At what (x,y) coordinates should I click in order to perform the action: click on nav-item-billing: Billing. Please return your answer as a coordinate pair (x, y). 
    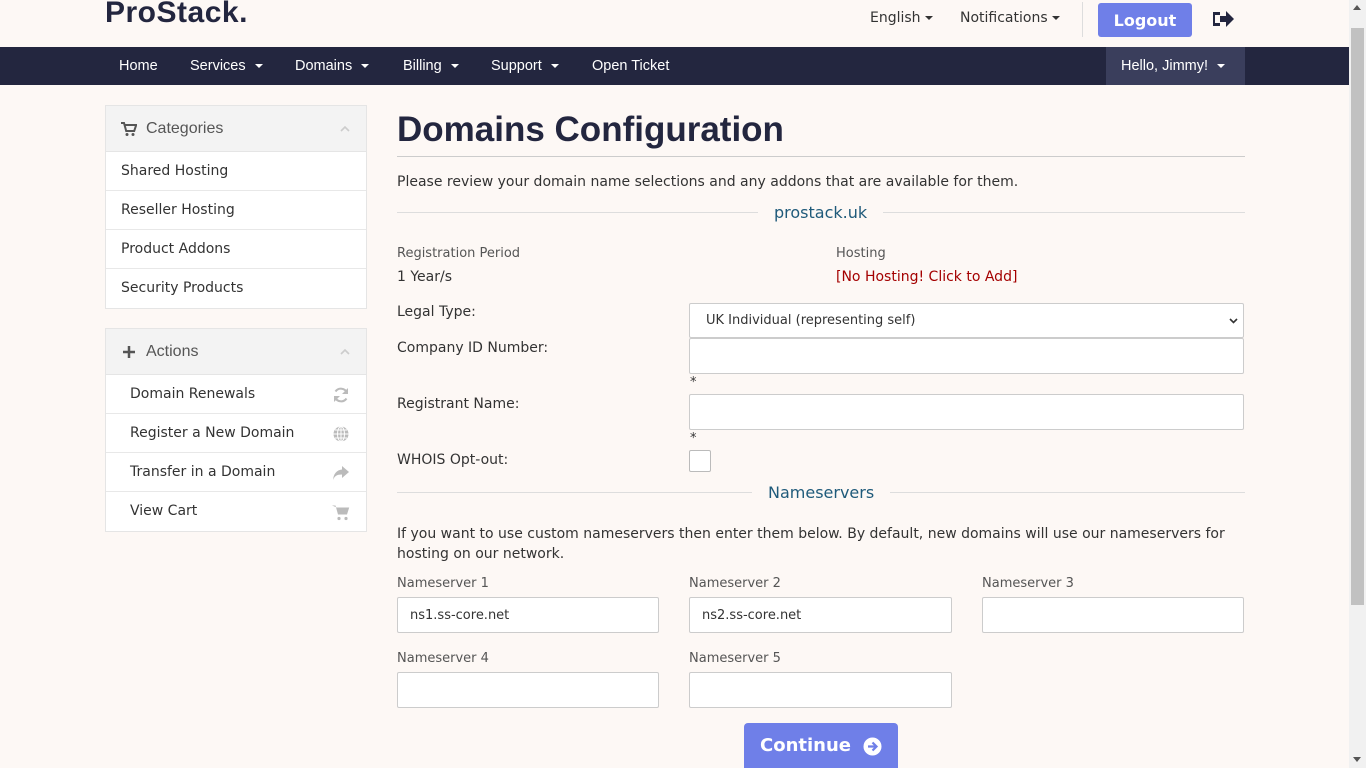
    Looking at the image, I should click on (431, 66).